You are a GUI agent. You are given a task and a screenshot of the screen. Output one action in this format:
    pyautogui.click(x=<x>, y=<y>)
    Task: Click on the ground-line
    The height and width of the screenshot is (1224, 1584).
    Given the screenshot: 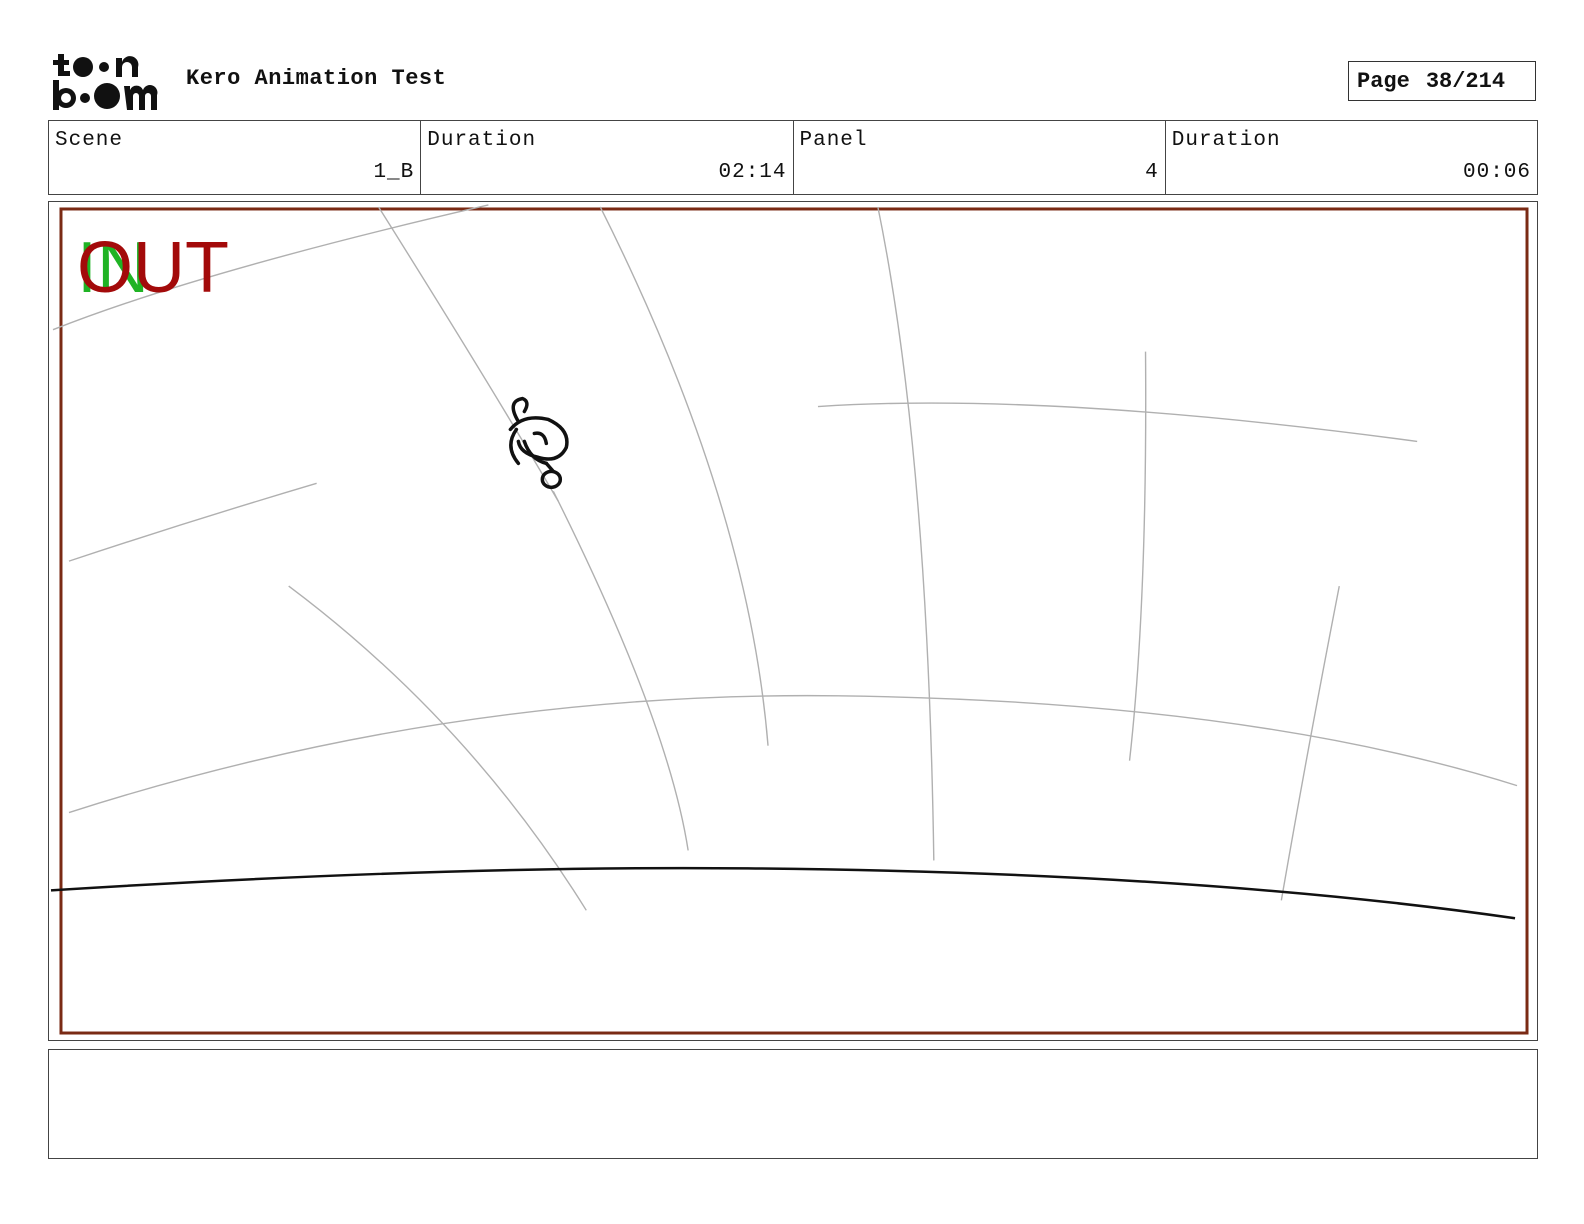 What is the action you would take?
    pyautogui.click(x=783, y=893)
    